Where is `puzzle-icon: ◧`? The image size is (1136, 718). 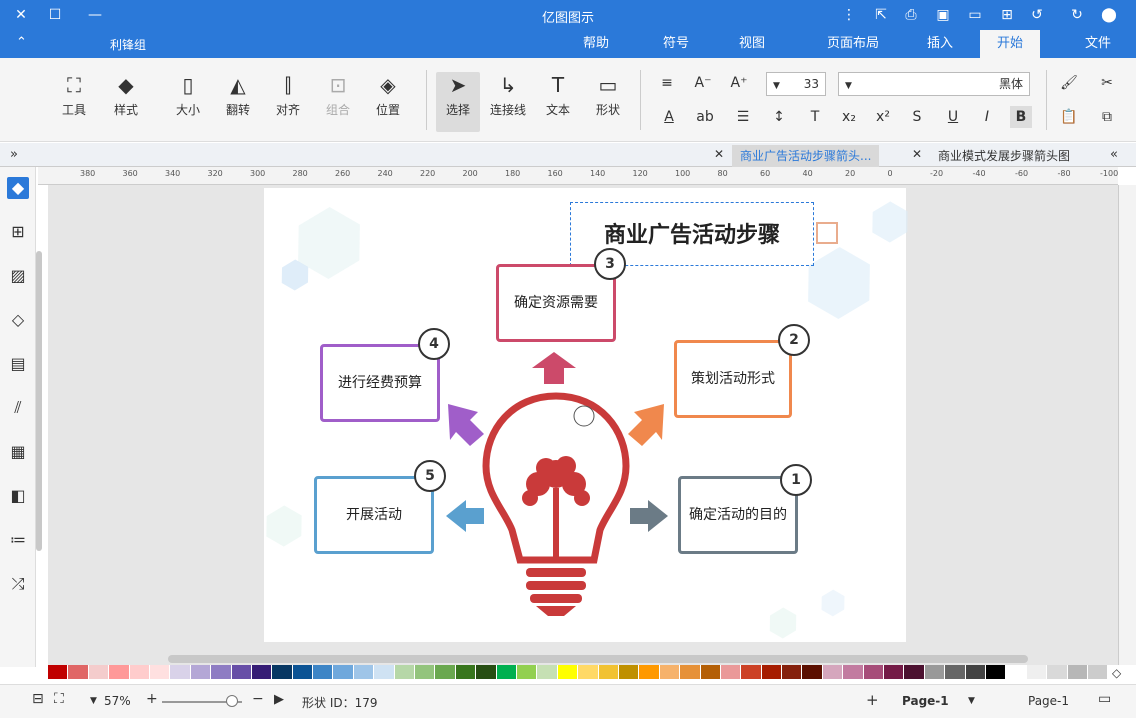
puzzle-icon: ◧ is located at coordinates (18, 496).